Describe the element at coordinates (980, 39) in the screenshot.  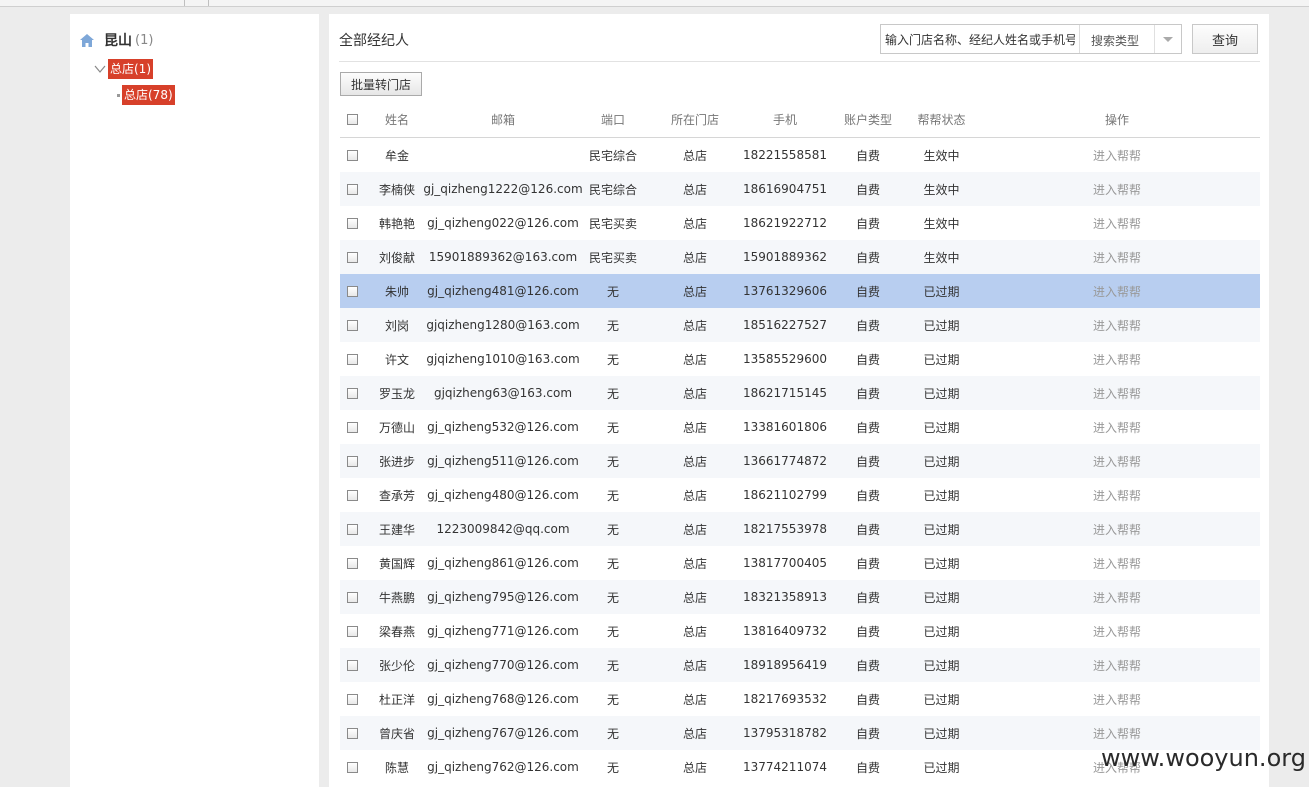
I see `search-input` at that location.